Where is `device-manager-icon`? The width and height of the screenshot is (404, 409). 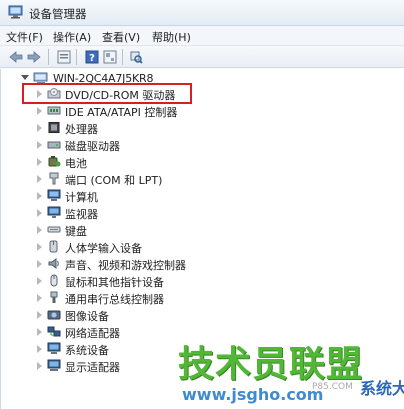 device-manager-icon is located at coordinates (15, 12).